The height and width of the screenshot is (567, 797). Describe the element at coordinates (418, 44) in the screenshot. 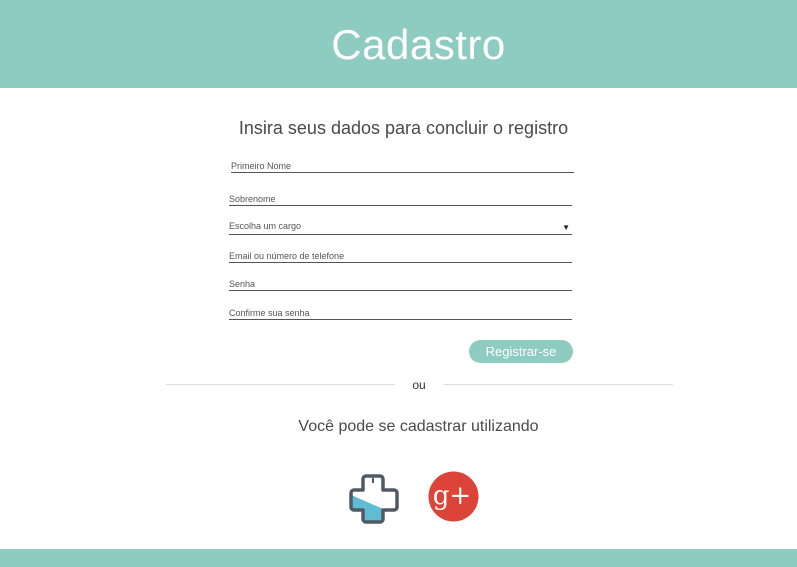

I see `page-title: Cadastro` at that location.